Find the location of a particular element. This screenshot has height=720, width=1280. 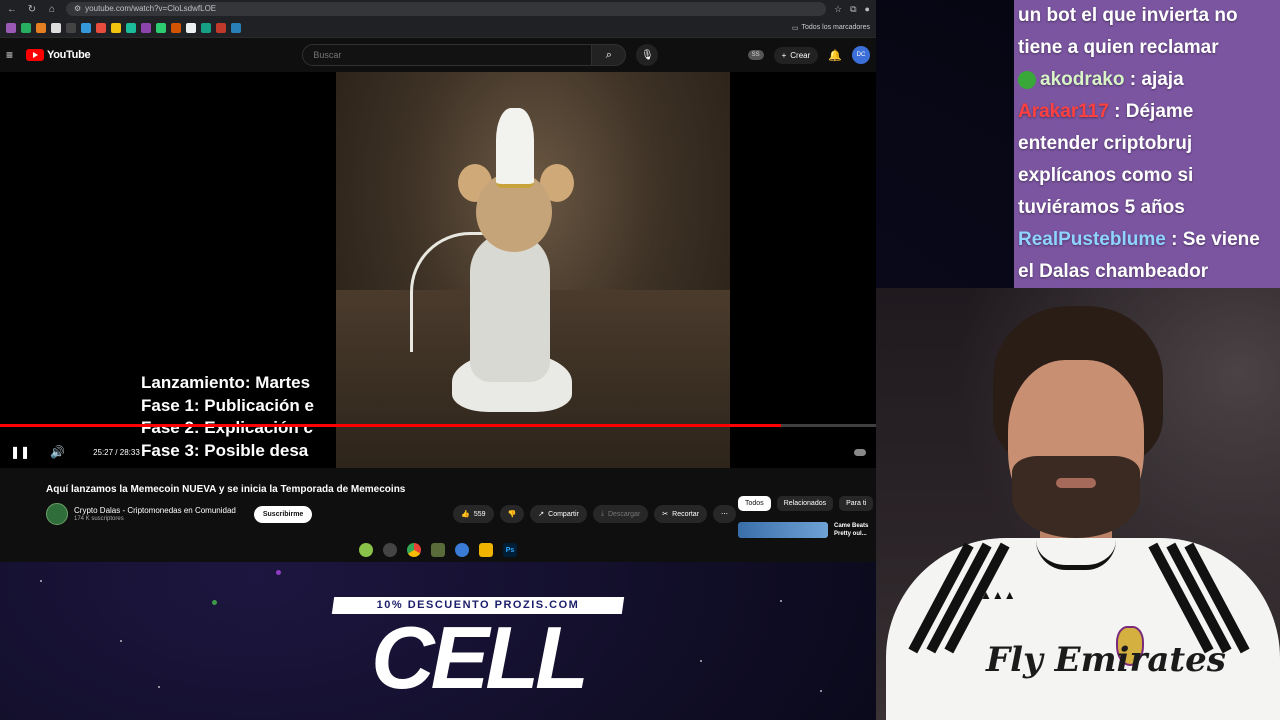

subtitle-line: Lanzamiento: Martes is located at coordinates (226, 382).